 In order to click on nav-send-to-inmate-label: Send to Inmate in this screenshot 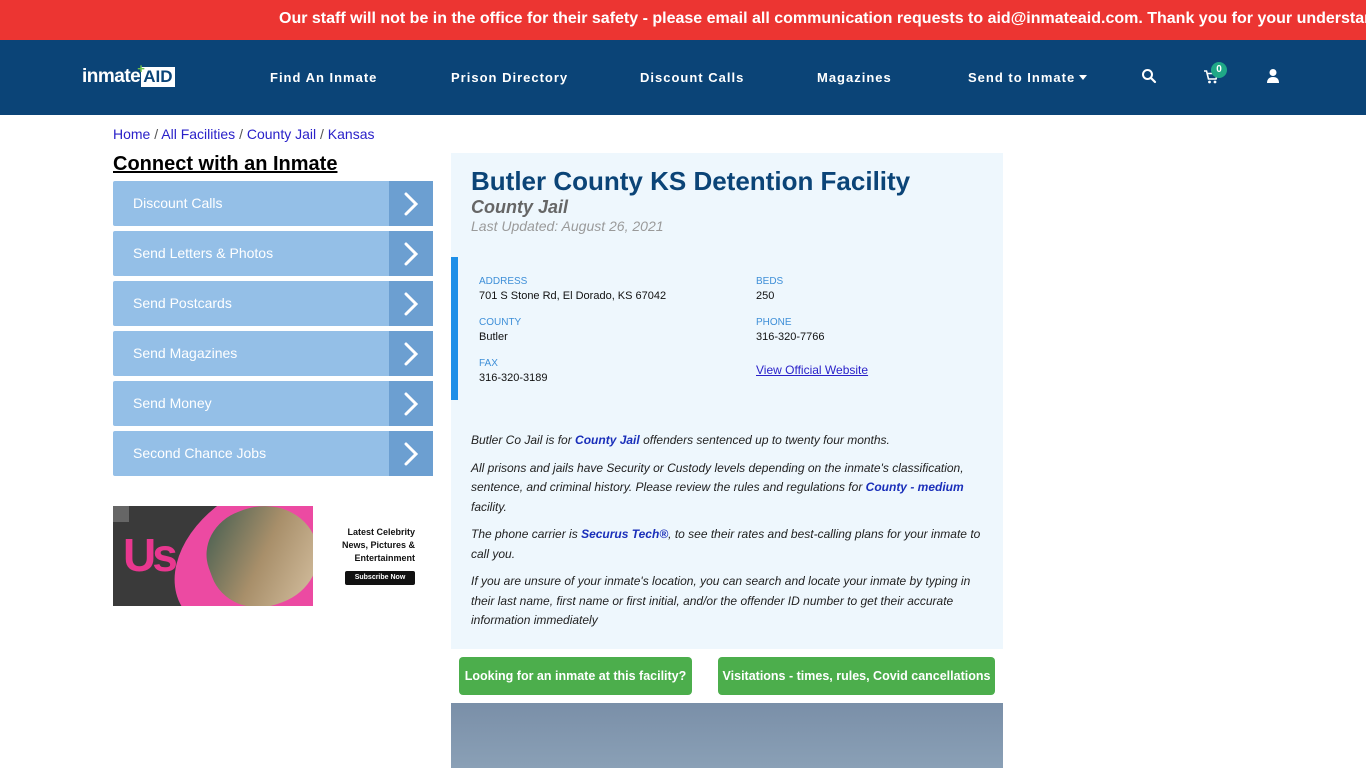, I will do `click(1022, 77)`.